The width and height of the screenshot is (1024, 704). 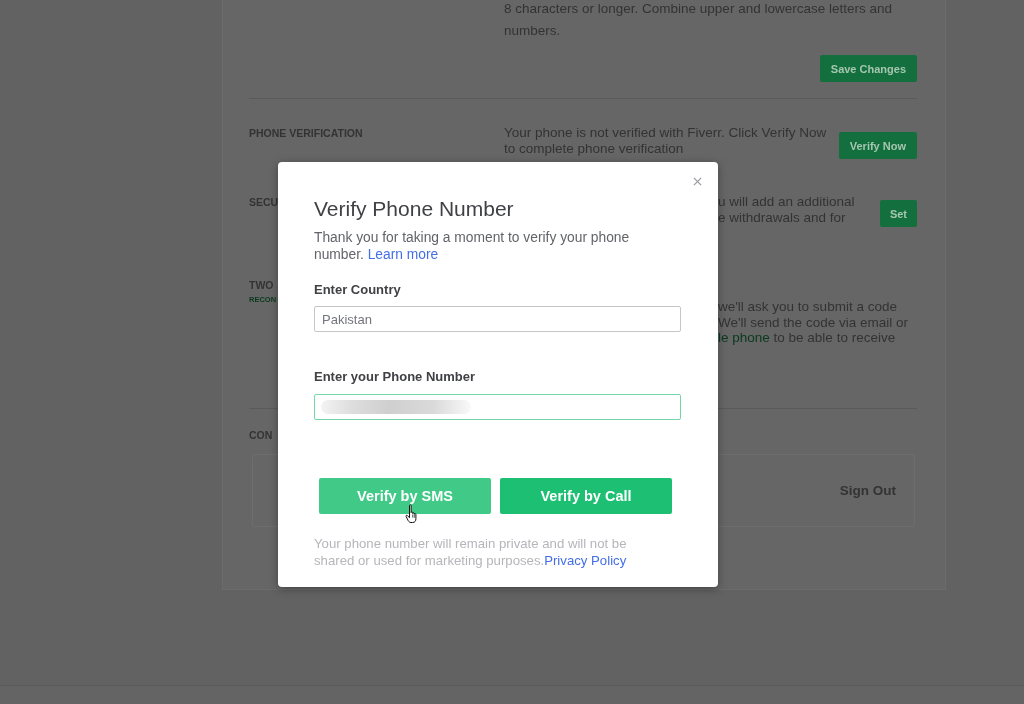 I want to click on verify-button: Verify by SMS, so click(x=405, y=496).